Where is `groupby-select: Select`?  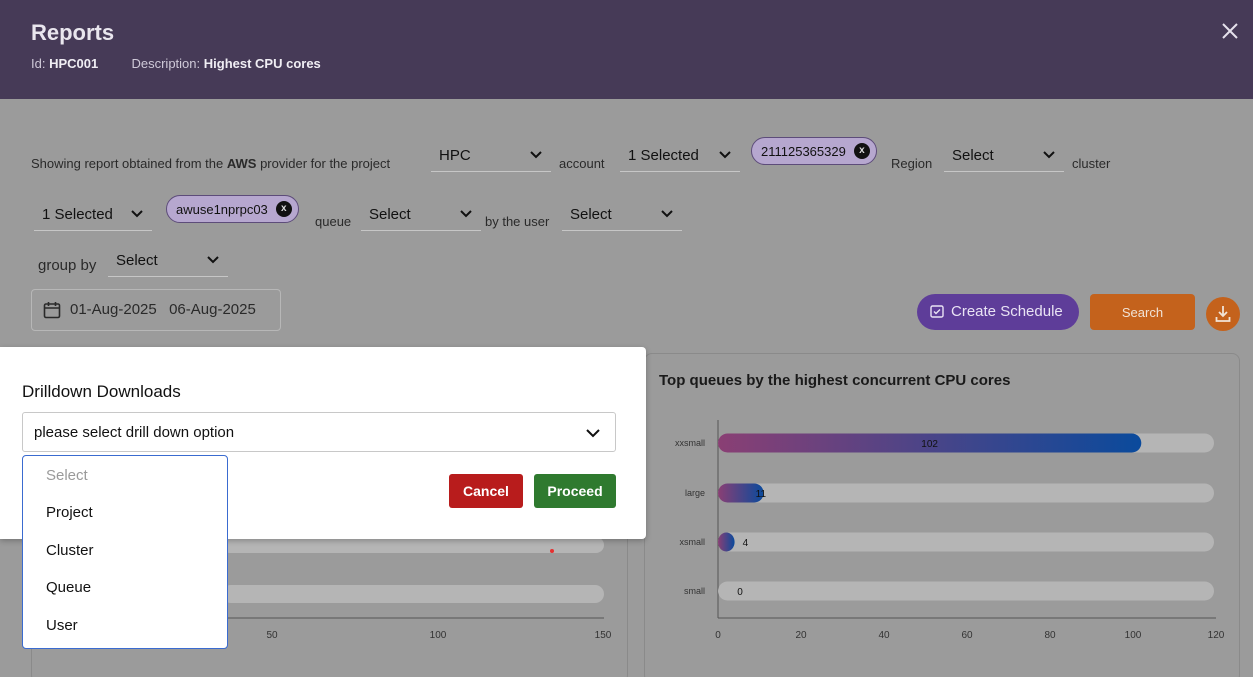 groupby-select: Select is located at coordinates (168, 260).